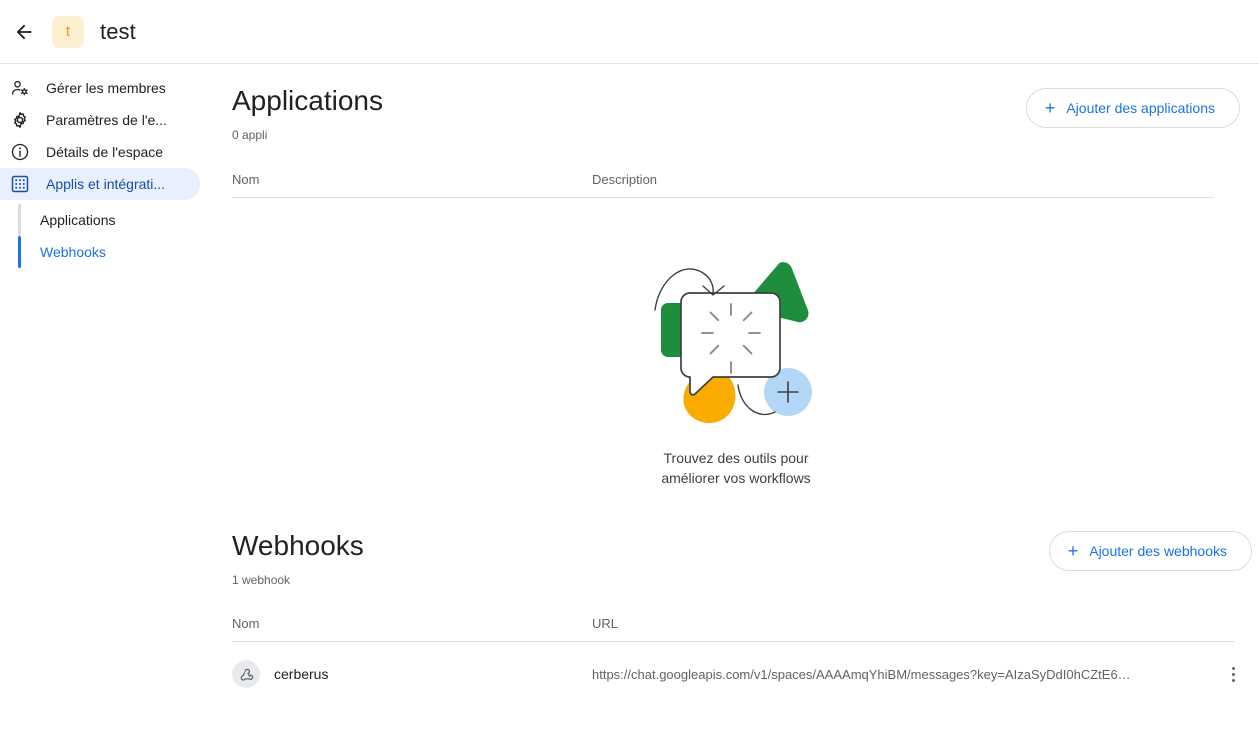 This screenshot has height=752, width=1259. What do you see at coordinates (73, 252) in the screenshot?
I see `subnav-item-label: Webhooks` at bounding box center [73, 252].